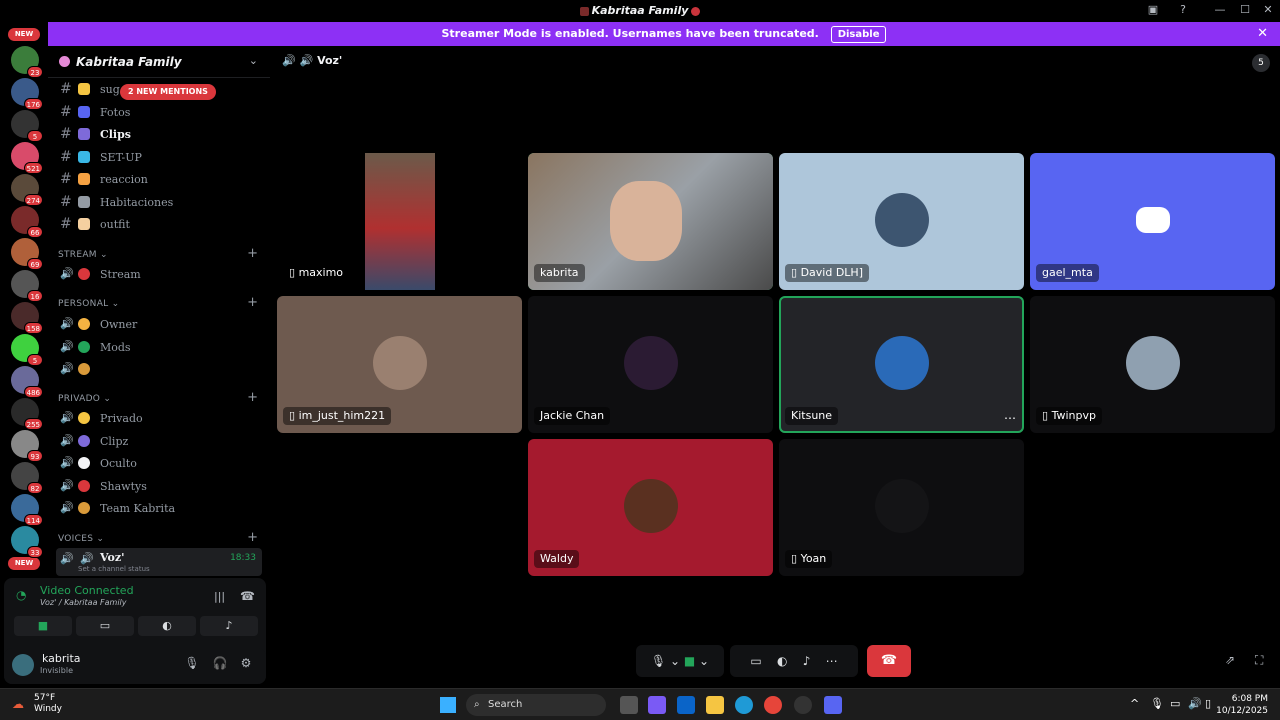 Image resolution: width=1280 pixels, height=720 pixels. Describe the element at coordinates (43, 626) in the screenshot. I see `camera-button: ■` at that location.